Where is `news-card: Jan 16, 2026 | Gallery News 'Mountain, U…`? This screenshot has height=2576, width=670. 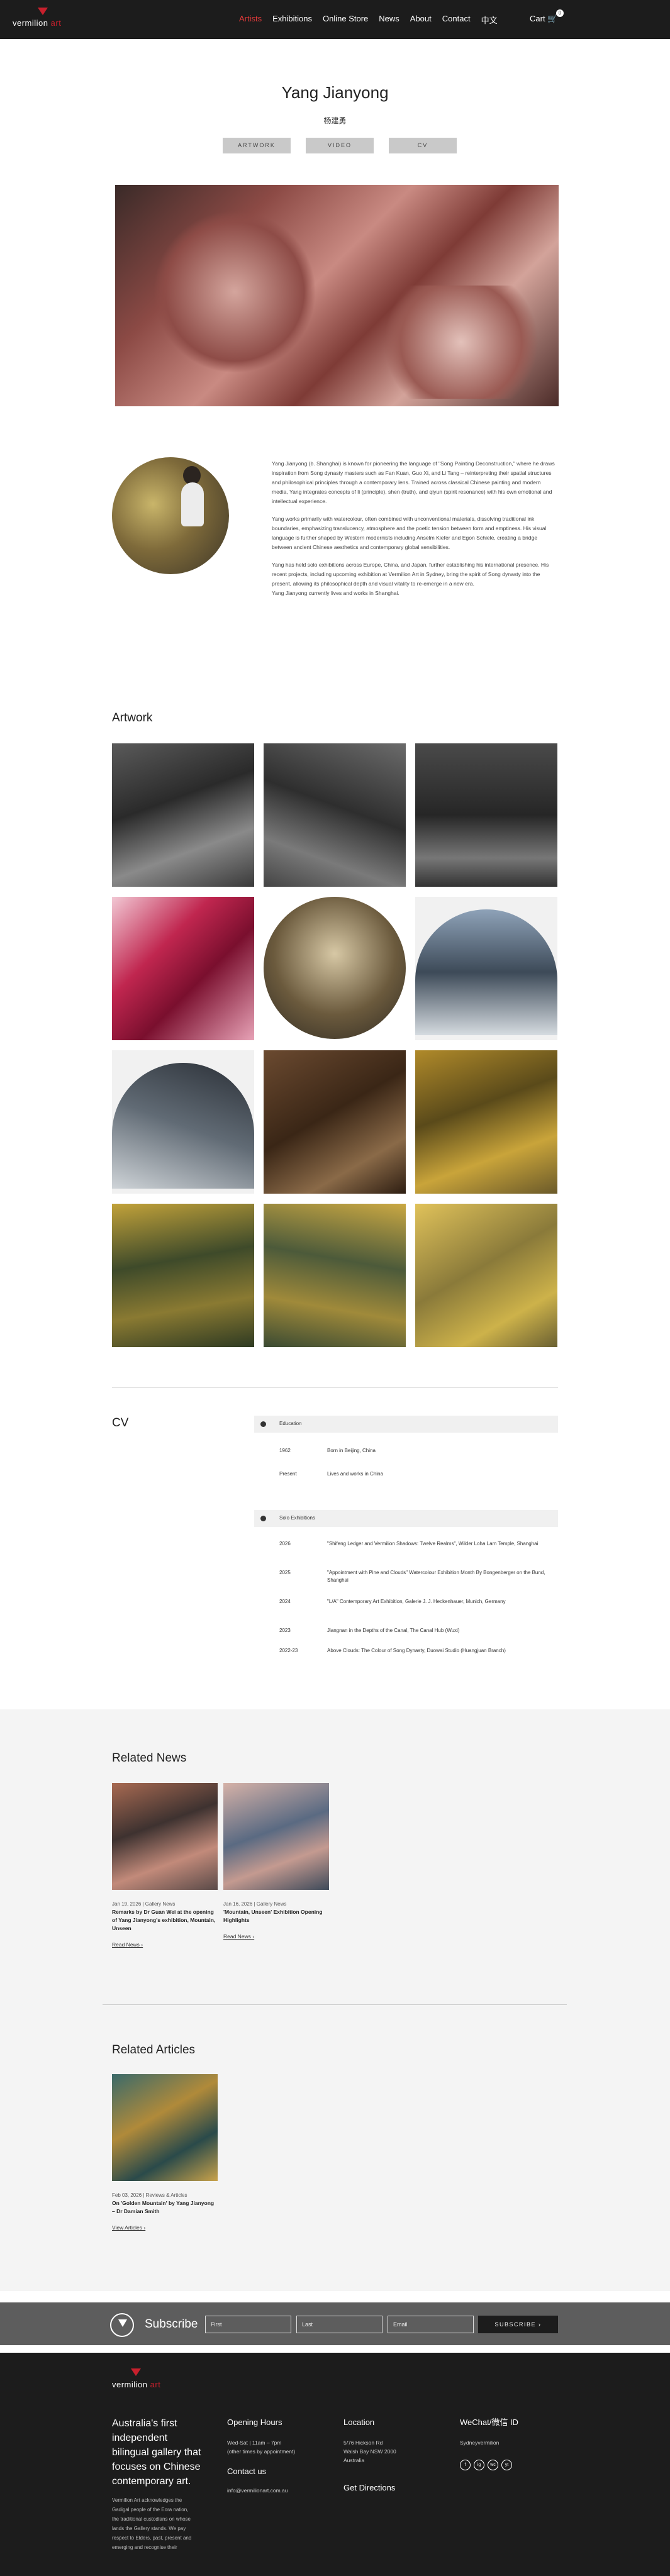
news-card: Jan 16, 2026 | Gallery News 'Mountain, U… is located at coordinates (276, 1862).